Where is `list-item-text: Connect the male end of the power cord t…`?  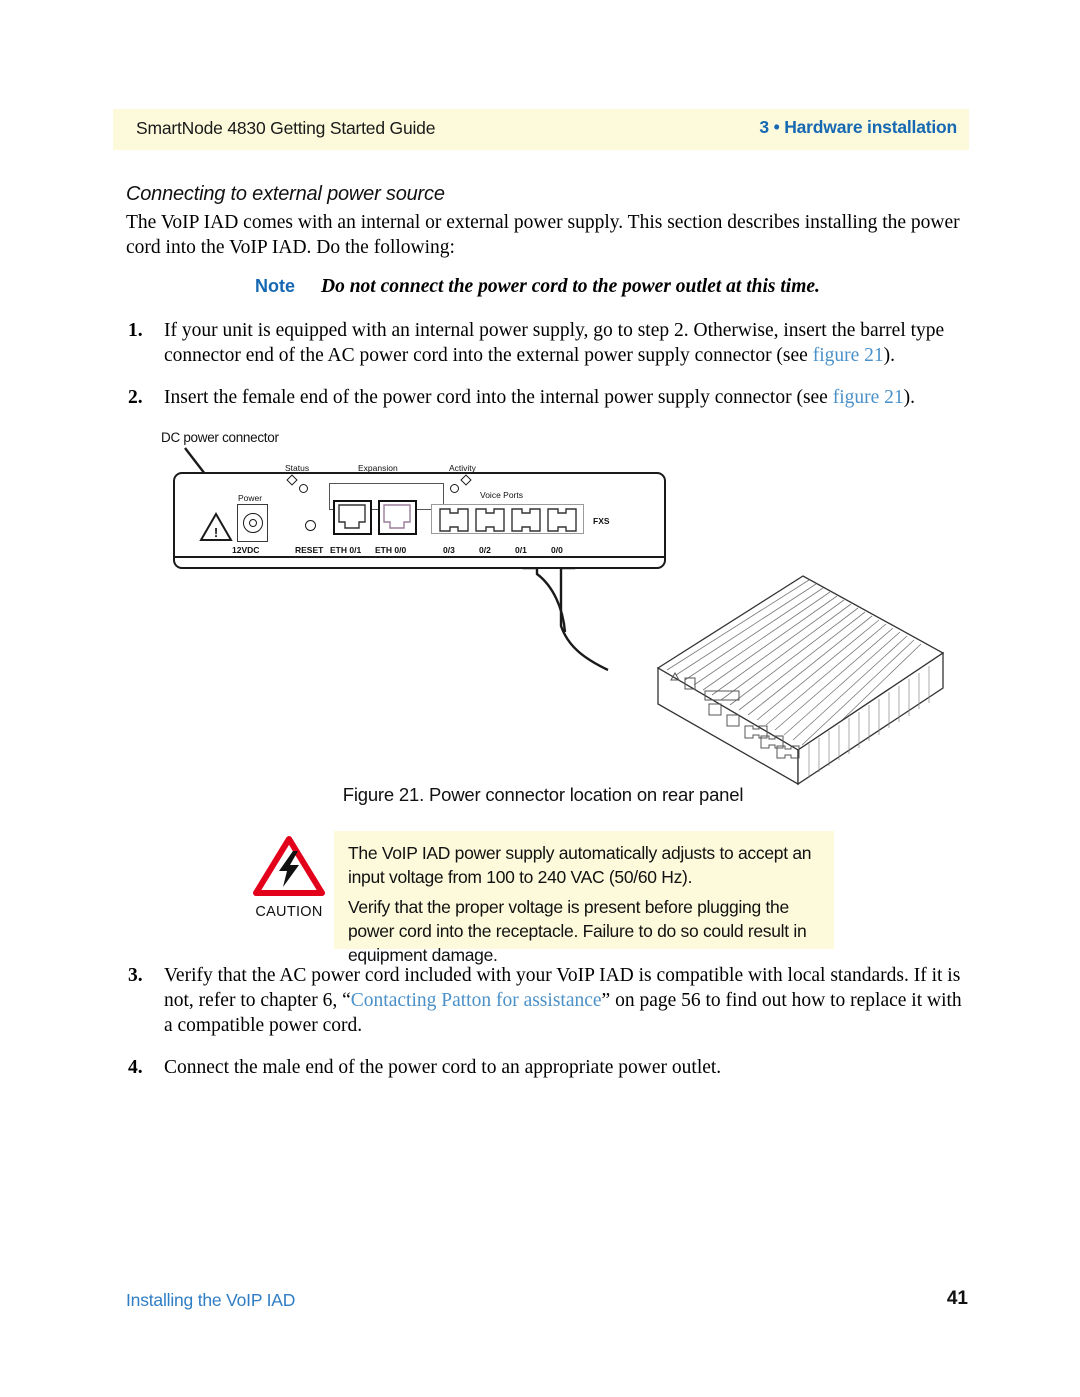 list-item-text: Connect the male end of the power cord t… is located at coordinates (443, 1067).